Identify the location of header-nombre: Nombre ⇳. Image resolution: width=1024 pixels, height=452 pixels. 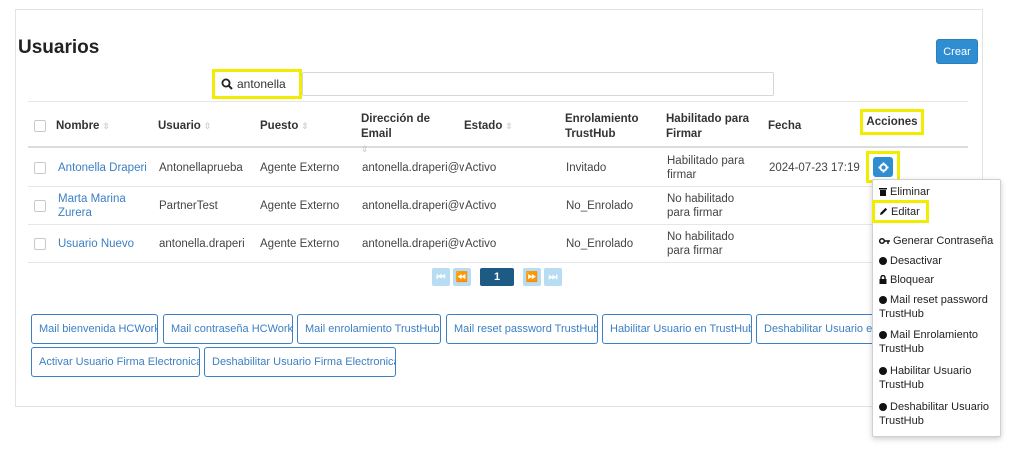
(83, 126).